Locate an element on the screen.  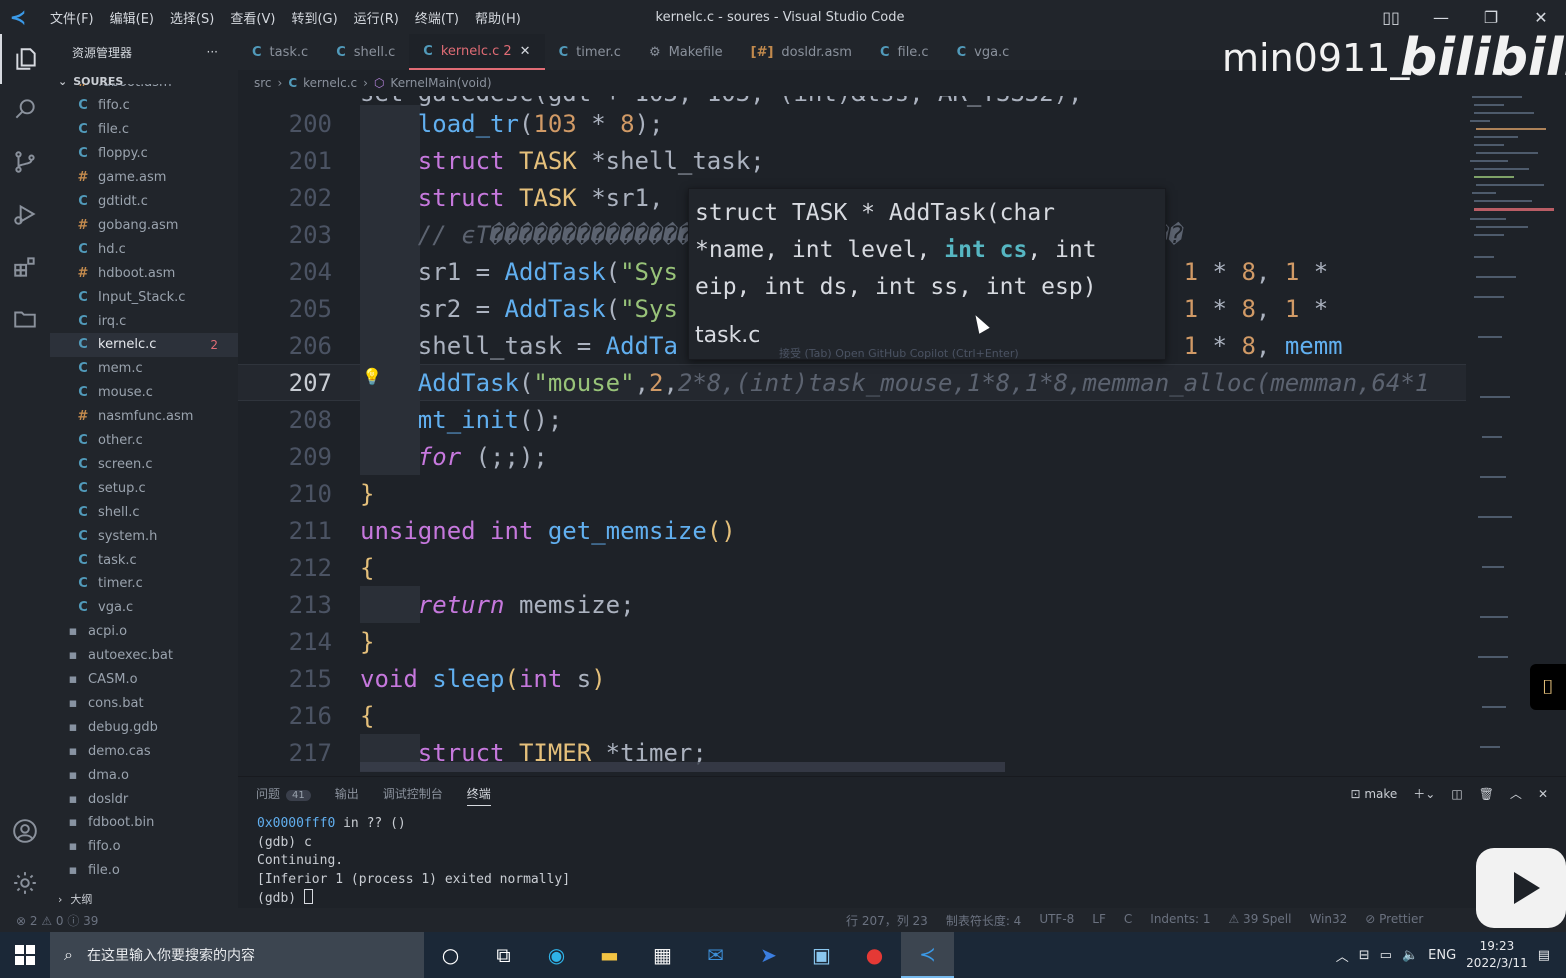
outline-section: › 大纲 is located at coordinates (144, 899).